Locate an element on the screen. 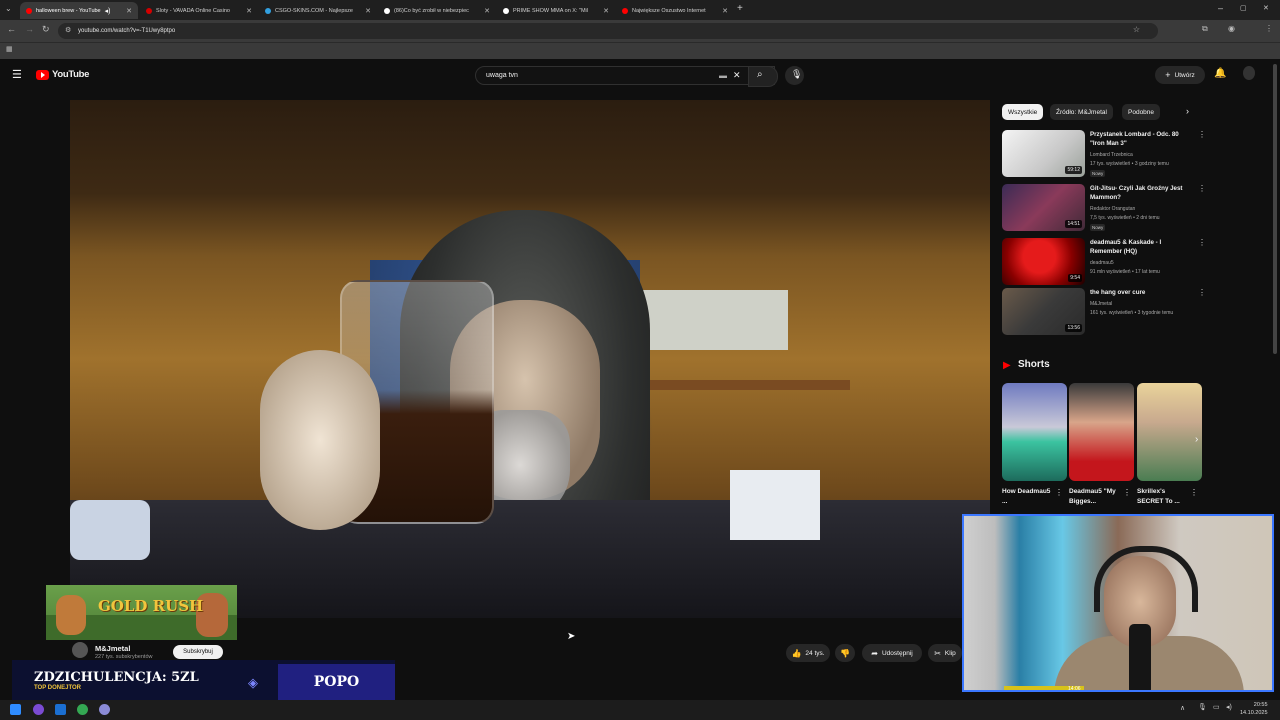  window-close-icon: ✕ is located at coordinates (1266, 8).